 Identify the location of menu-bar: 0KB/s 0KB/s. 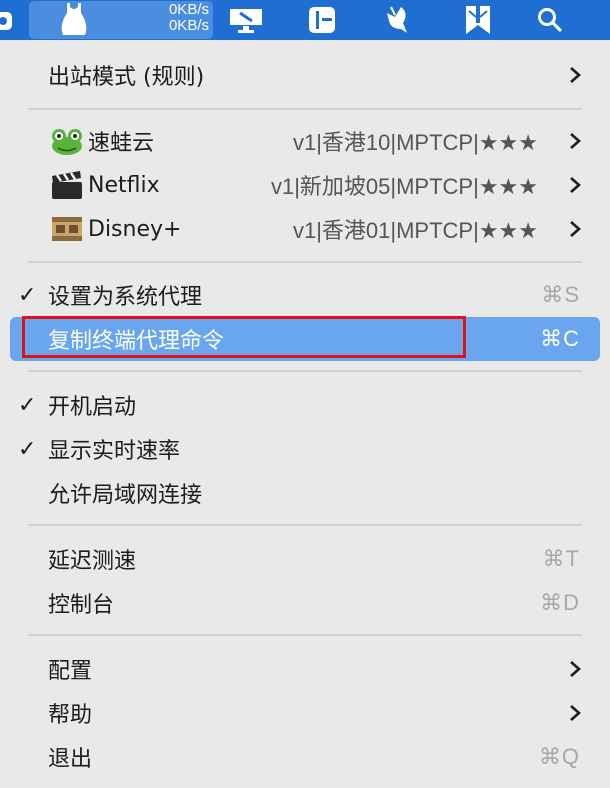
(305, 20).